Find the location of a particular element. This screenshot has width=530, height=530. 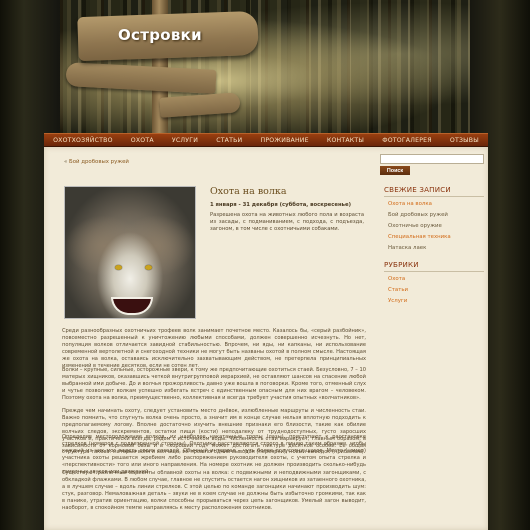

nav-item-reviews: ОТЗЫВЫ is located at coordinates (464, 140).